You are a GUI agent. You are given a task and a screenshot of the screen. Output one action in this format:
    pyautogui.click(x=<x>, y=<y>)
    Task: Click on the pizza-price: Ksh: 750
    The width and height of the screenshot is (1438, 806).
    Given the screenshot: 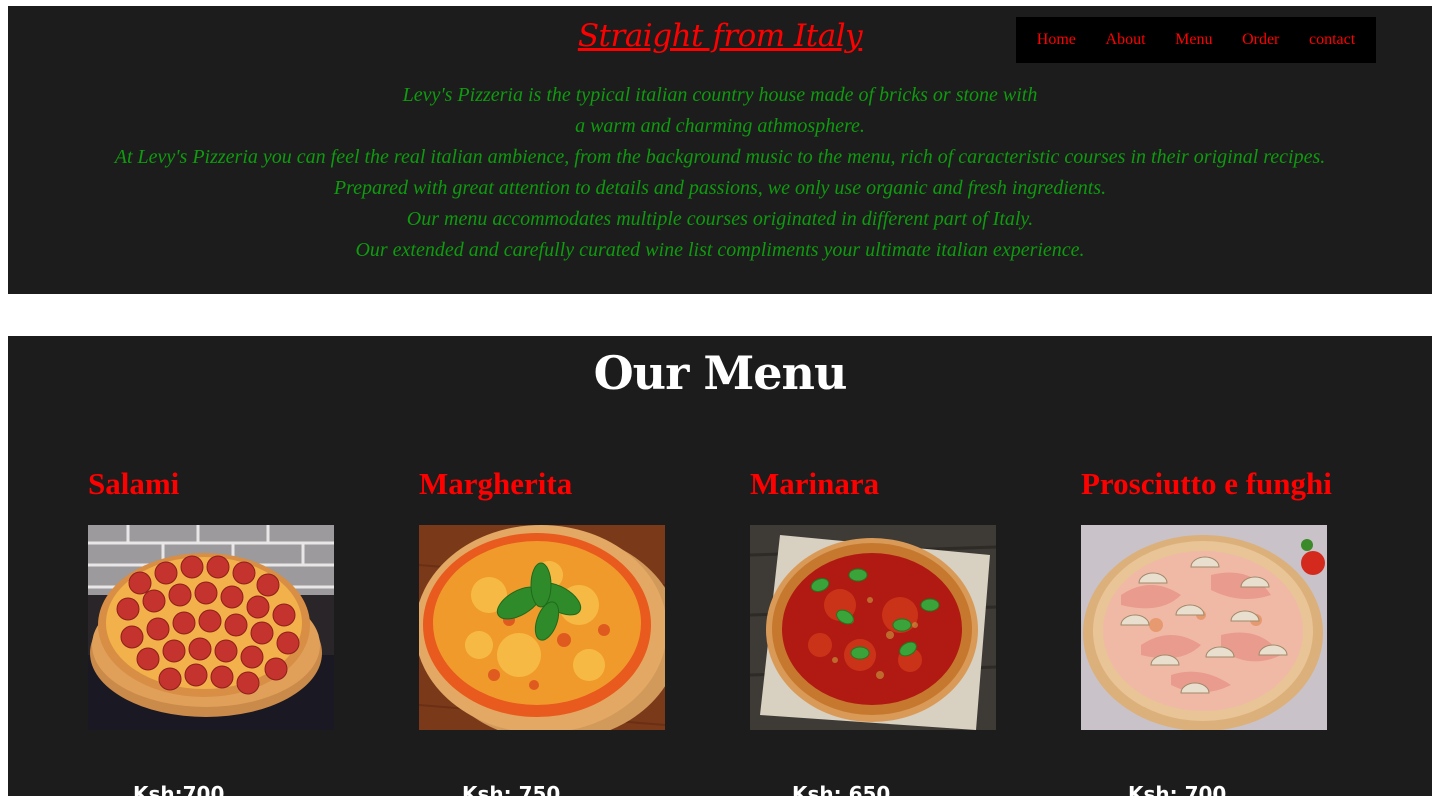 What is the action you would take?
    pyautogui.click(x=511, y=794)
    